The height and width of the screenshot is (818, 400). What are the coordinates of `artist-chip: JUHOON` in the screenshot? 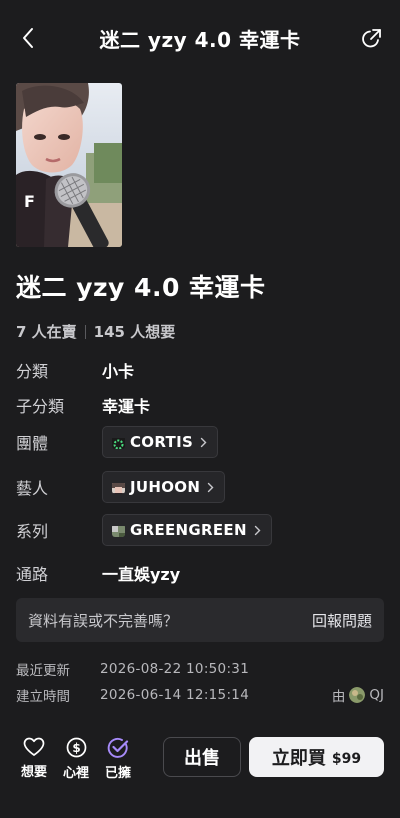 It's located at (164, 487).